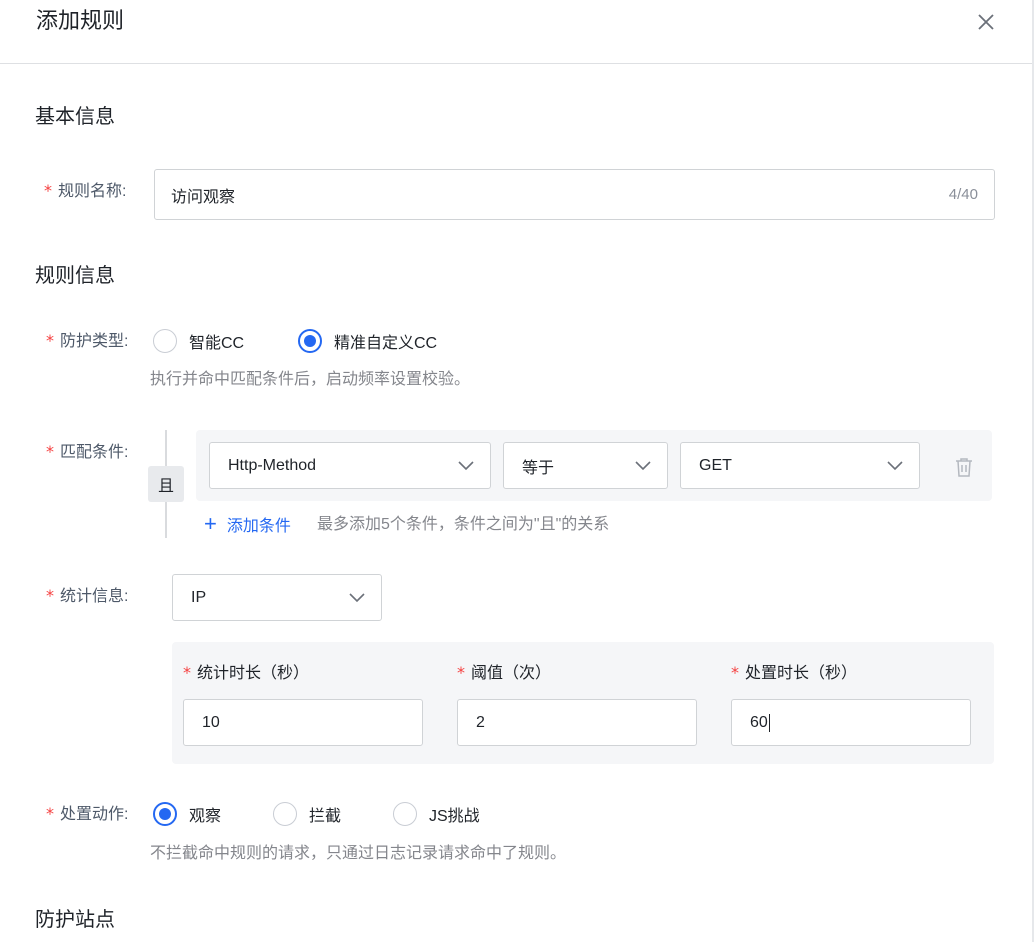 This screenshot has height=942, width=1034. What do you see at coordinates (166, 484) in the screenshot?
I see `logic-and-badge: 且` at bounding box center [166, 484].